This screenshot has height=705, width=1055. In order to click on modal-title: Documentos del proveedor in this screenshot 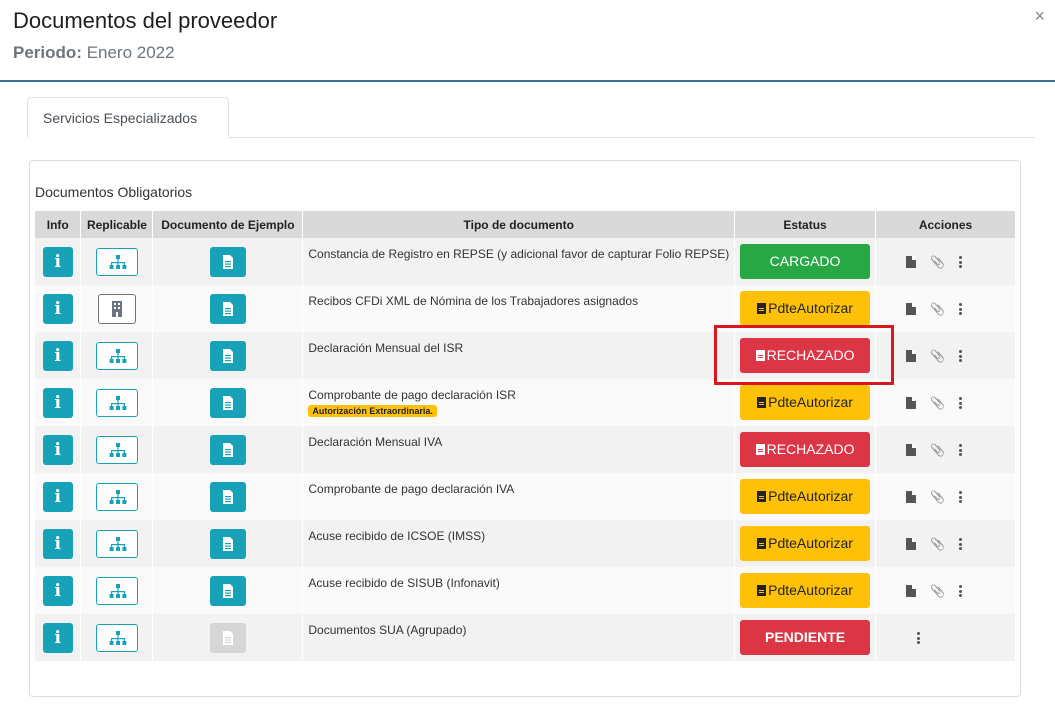, I will do `click(145, 20)`.